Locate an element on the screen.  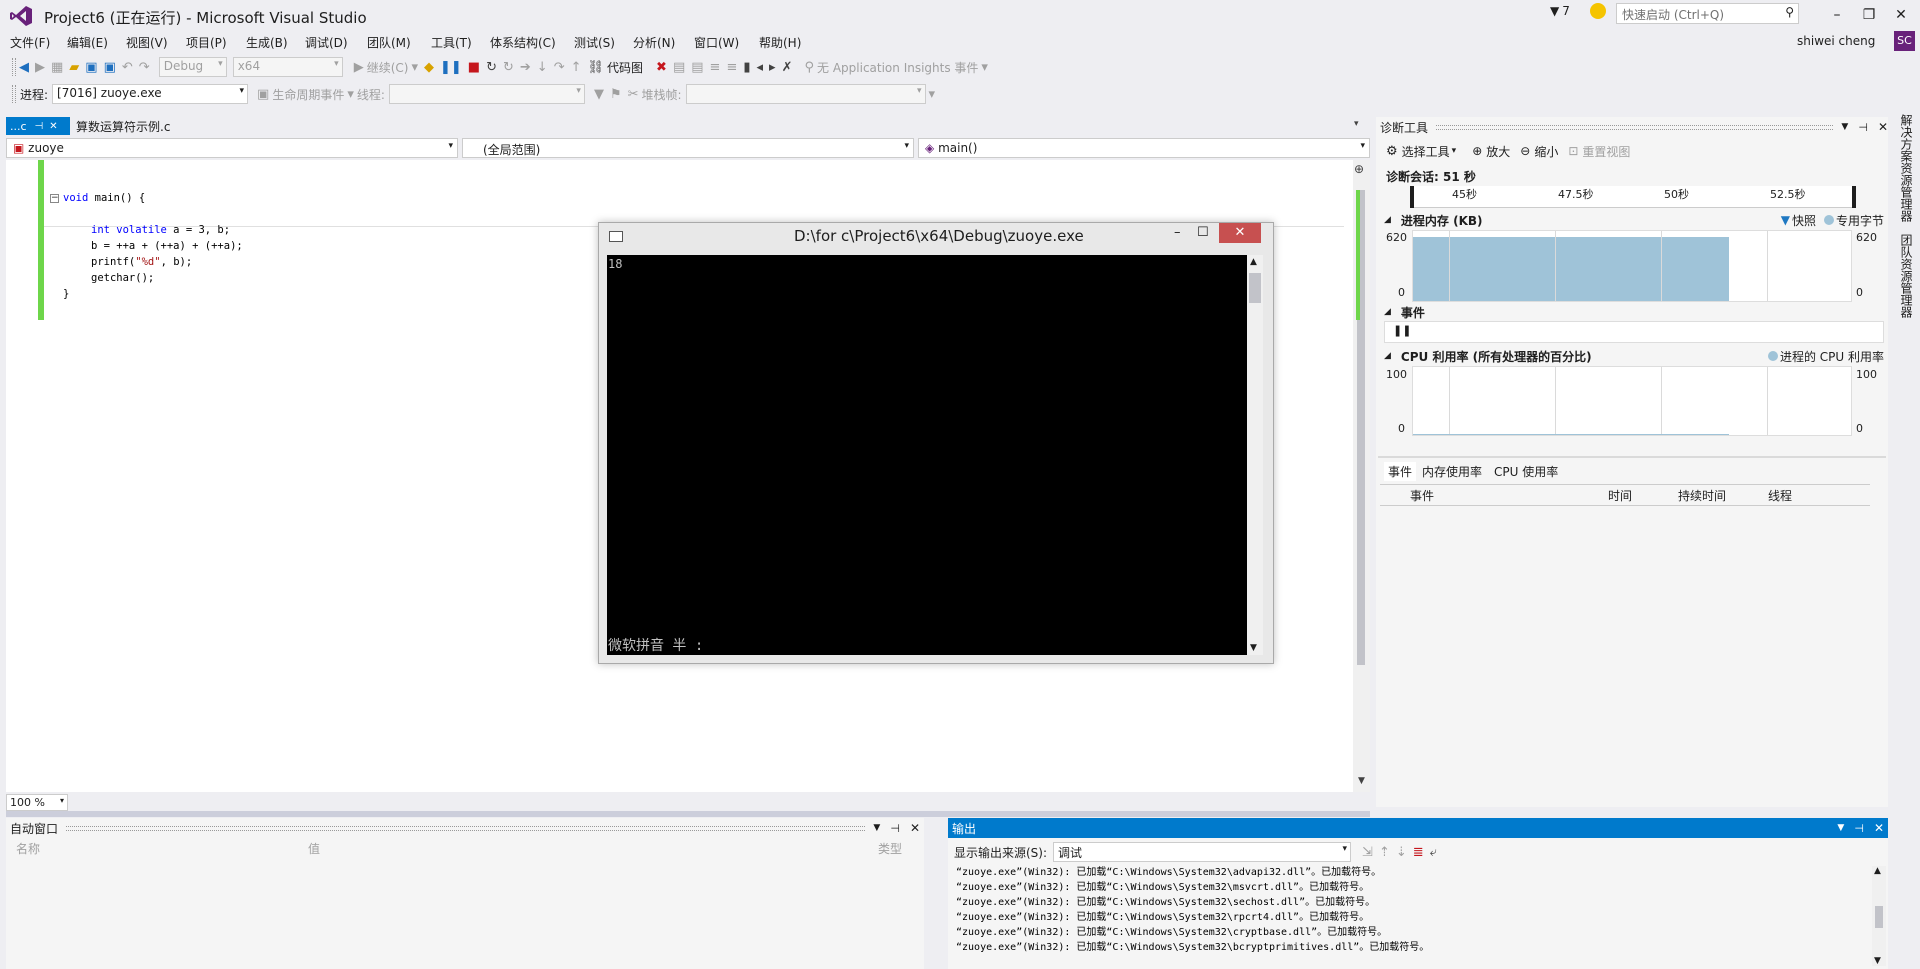
prev-message-icon: ⇡ is located at coordinates (1384, 852).